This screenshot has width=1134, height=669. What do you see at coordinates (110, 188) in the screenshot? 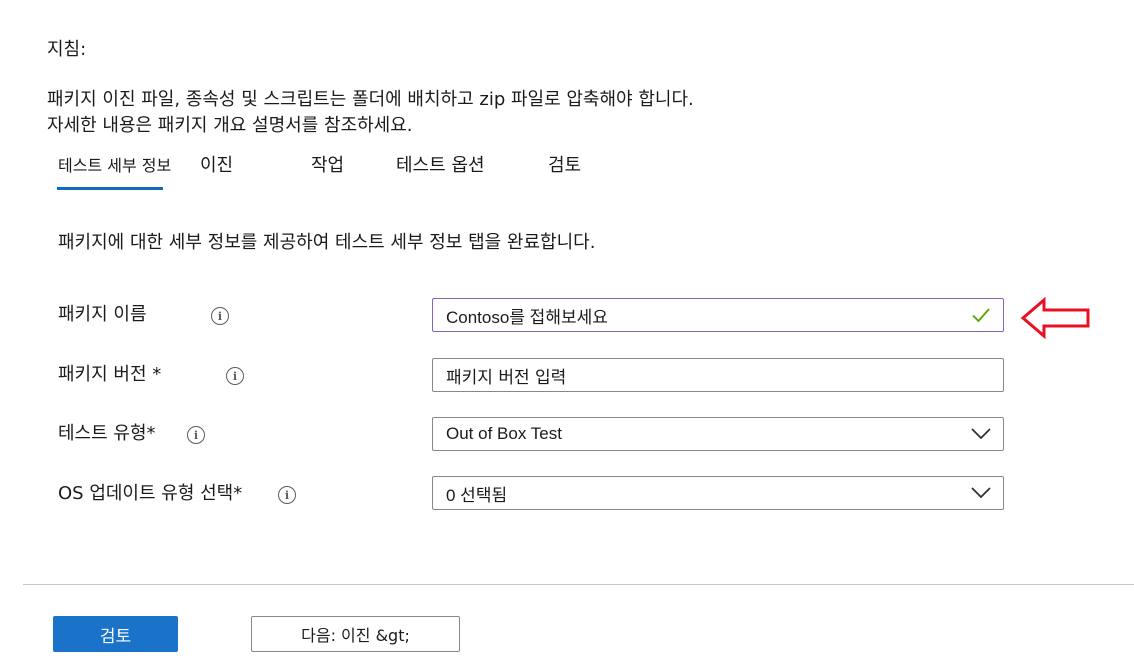
I see `active-tab-indicator` at bounding box center [110, 188].